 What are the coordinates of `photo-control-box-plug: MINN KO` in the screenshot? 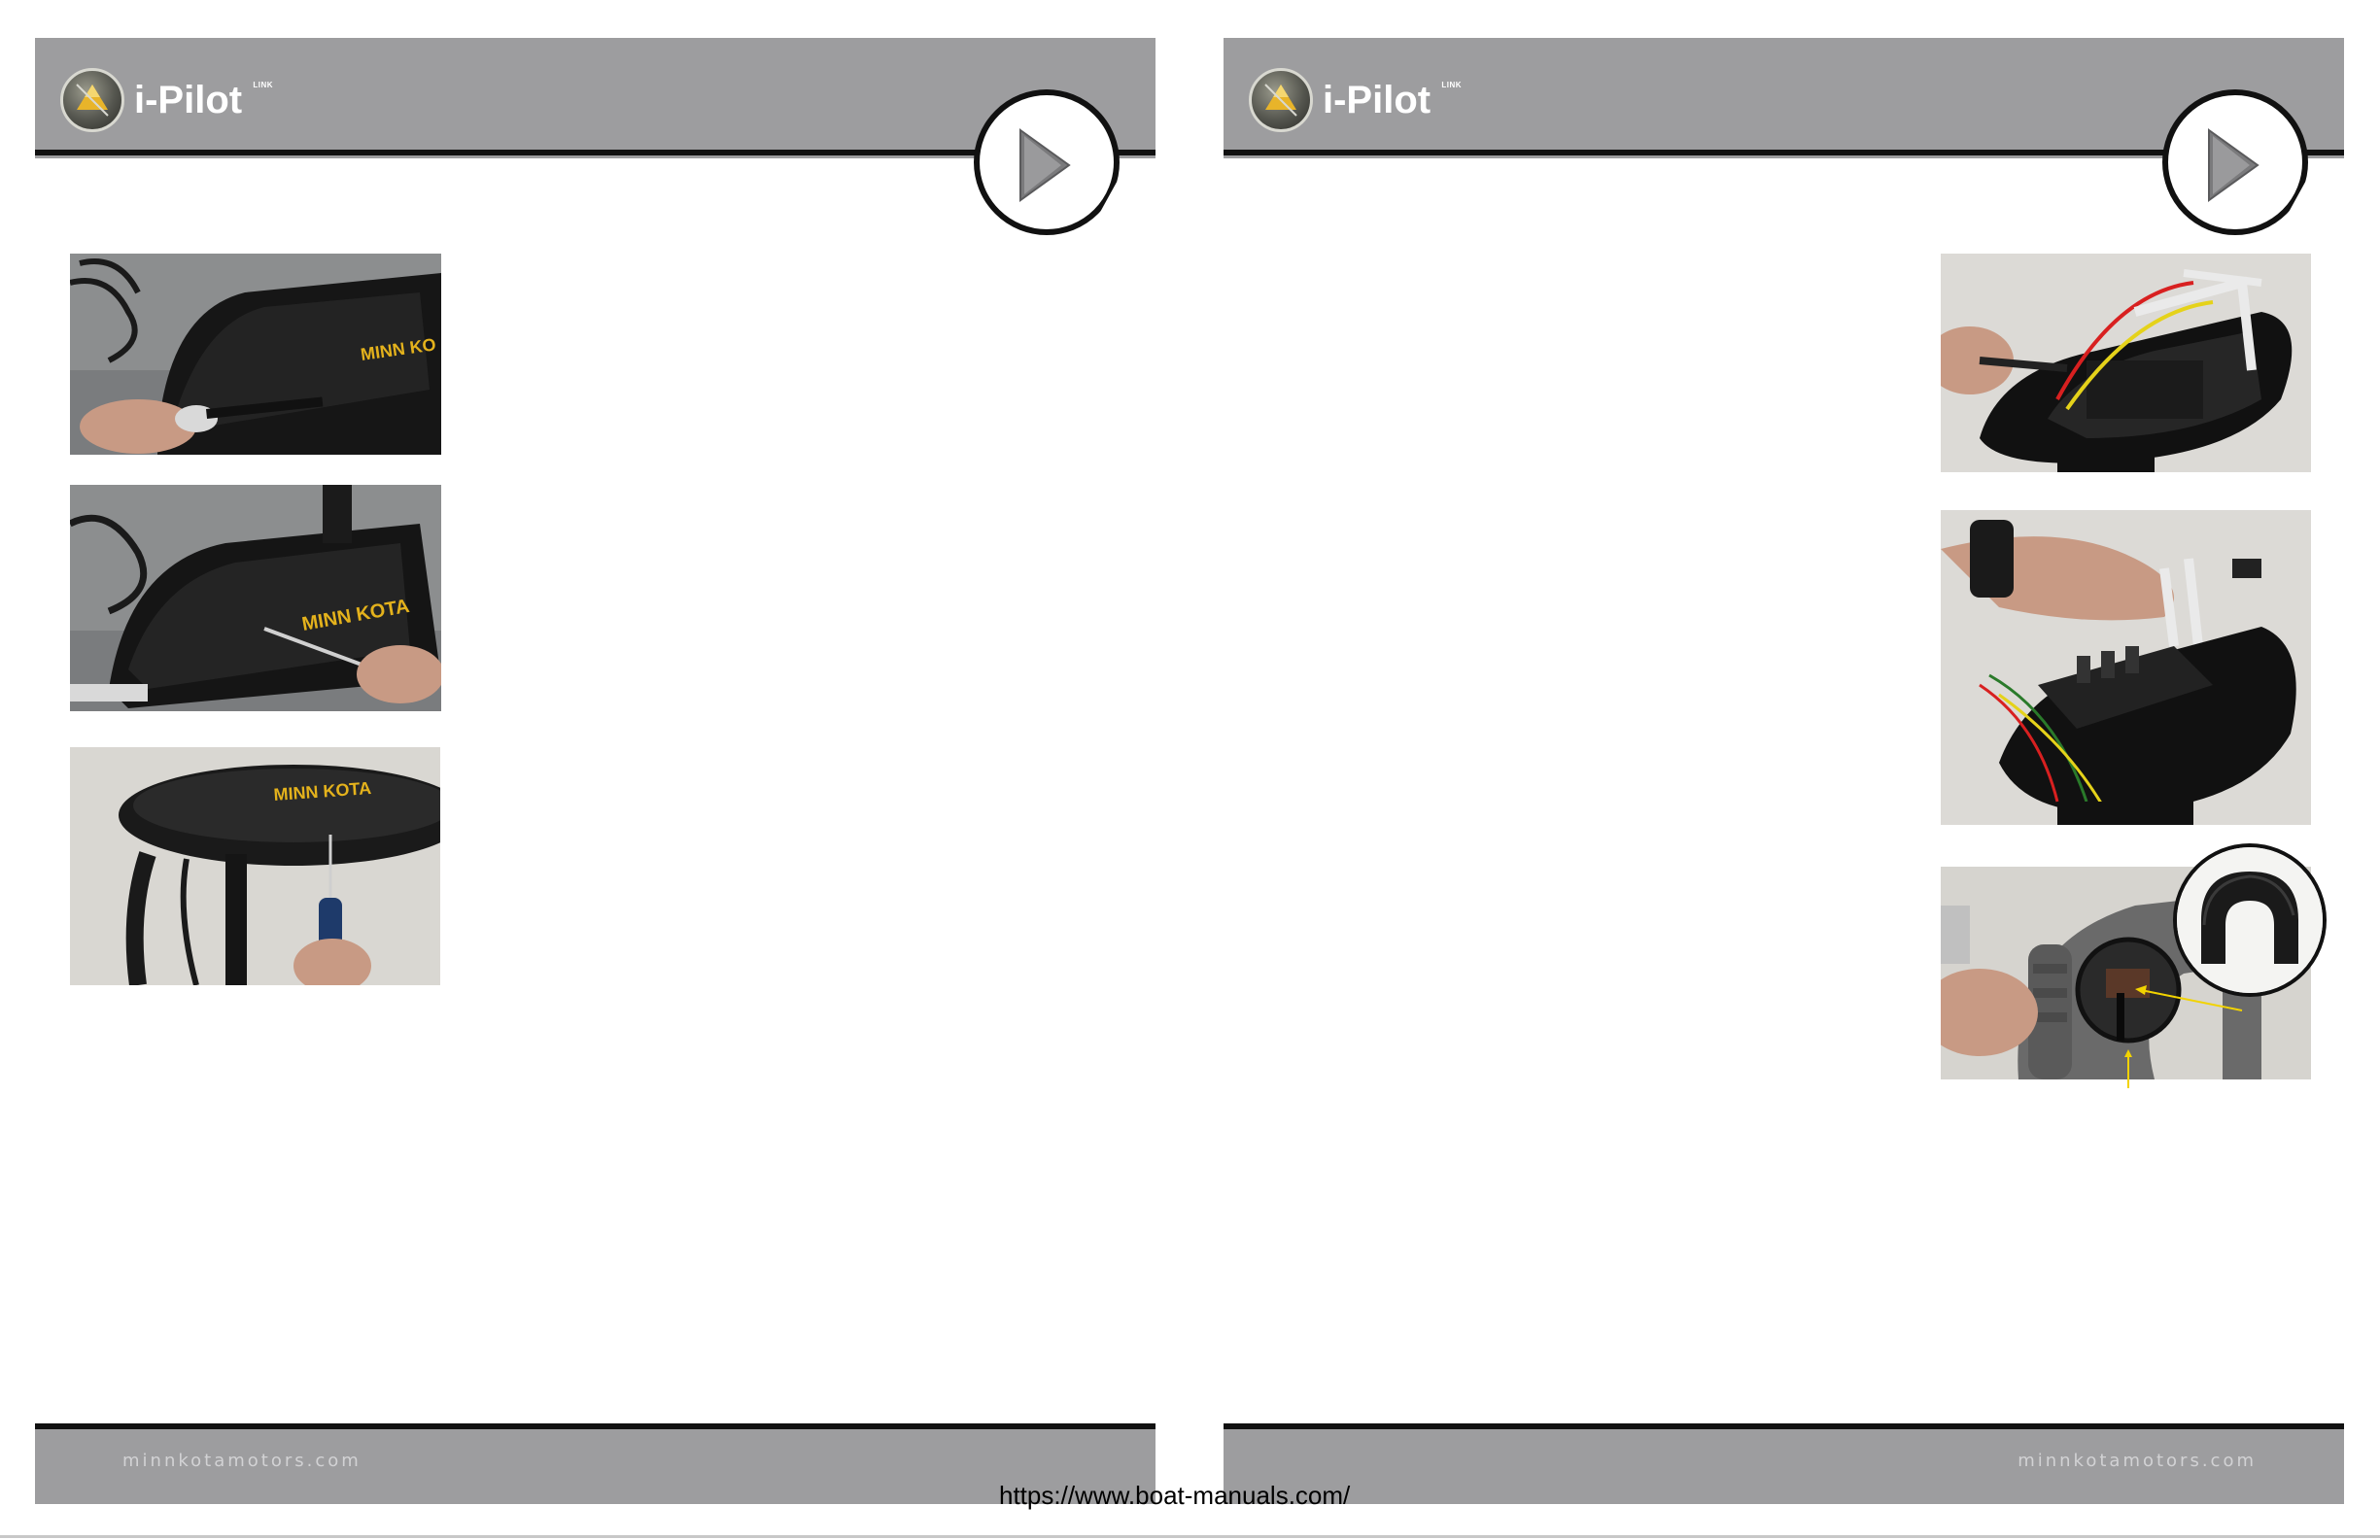 It's located at (255, 354).